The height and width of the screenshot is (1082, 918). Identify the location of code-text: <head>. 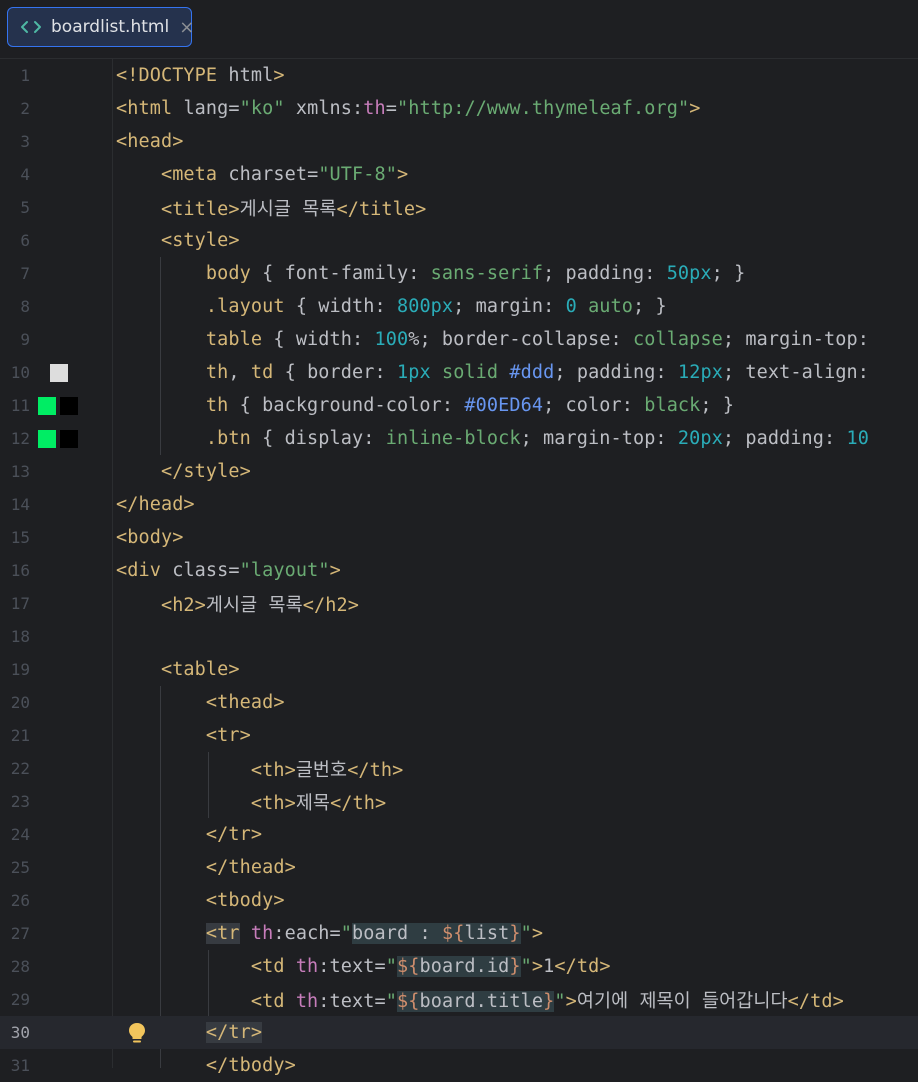
(150, 141).